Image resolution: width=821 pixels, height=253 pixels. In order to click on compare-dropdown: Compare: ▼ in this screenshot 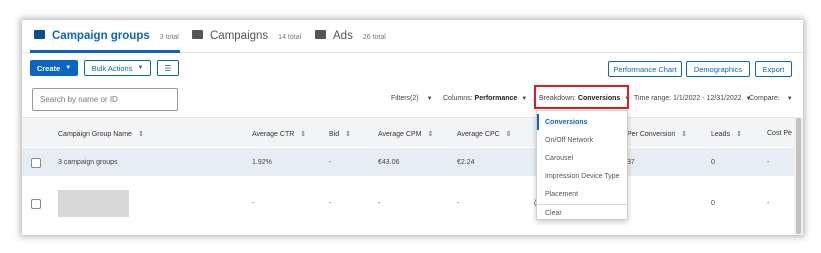, I will do `click(771, 98)`.